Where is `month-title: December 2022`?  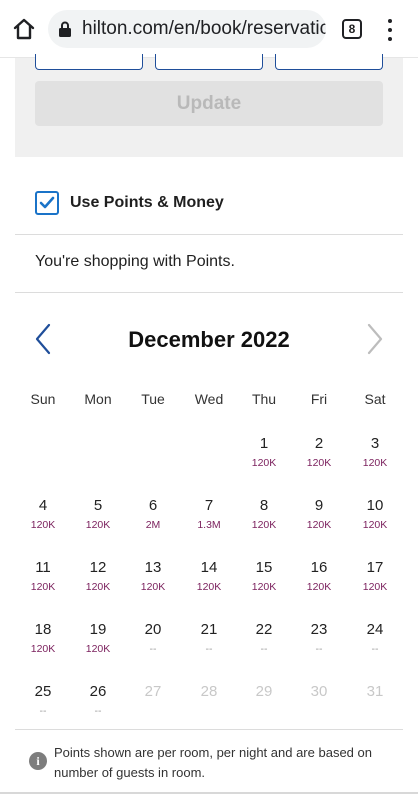
month-title: December 2022 is located at coordinates (209, 339).